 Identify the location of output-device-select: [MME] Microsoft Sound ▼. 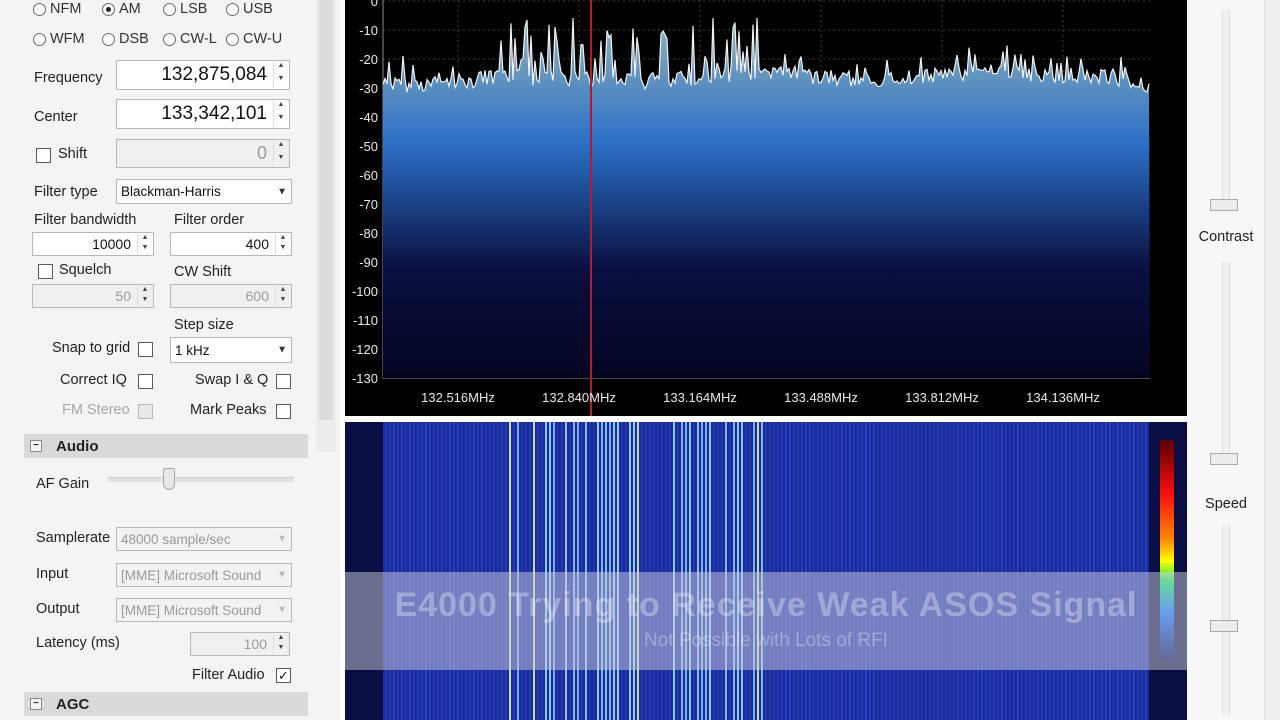
(204, 610).